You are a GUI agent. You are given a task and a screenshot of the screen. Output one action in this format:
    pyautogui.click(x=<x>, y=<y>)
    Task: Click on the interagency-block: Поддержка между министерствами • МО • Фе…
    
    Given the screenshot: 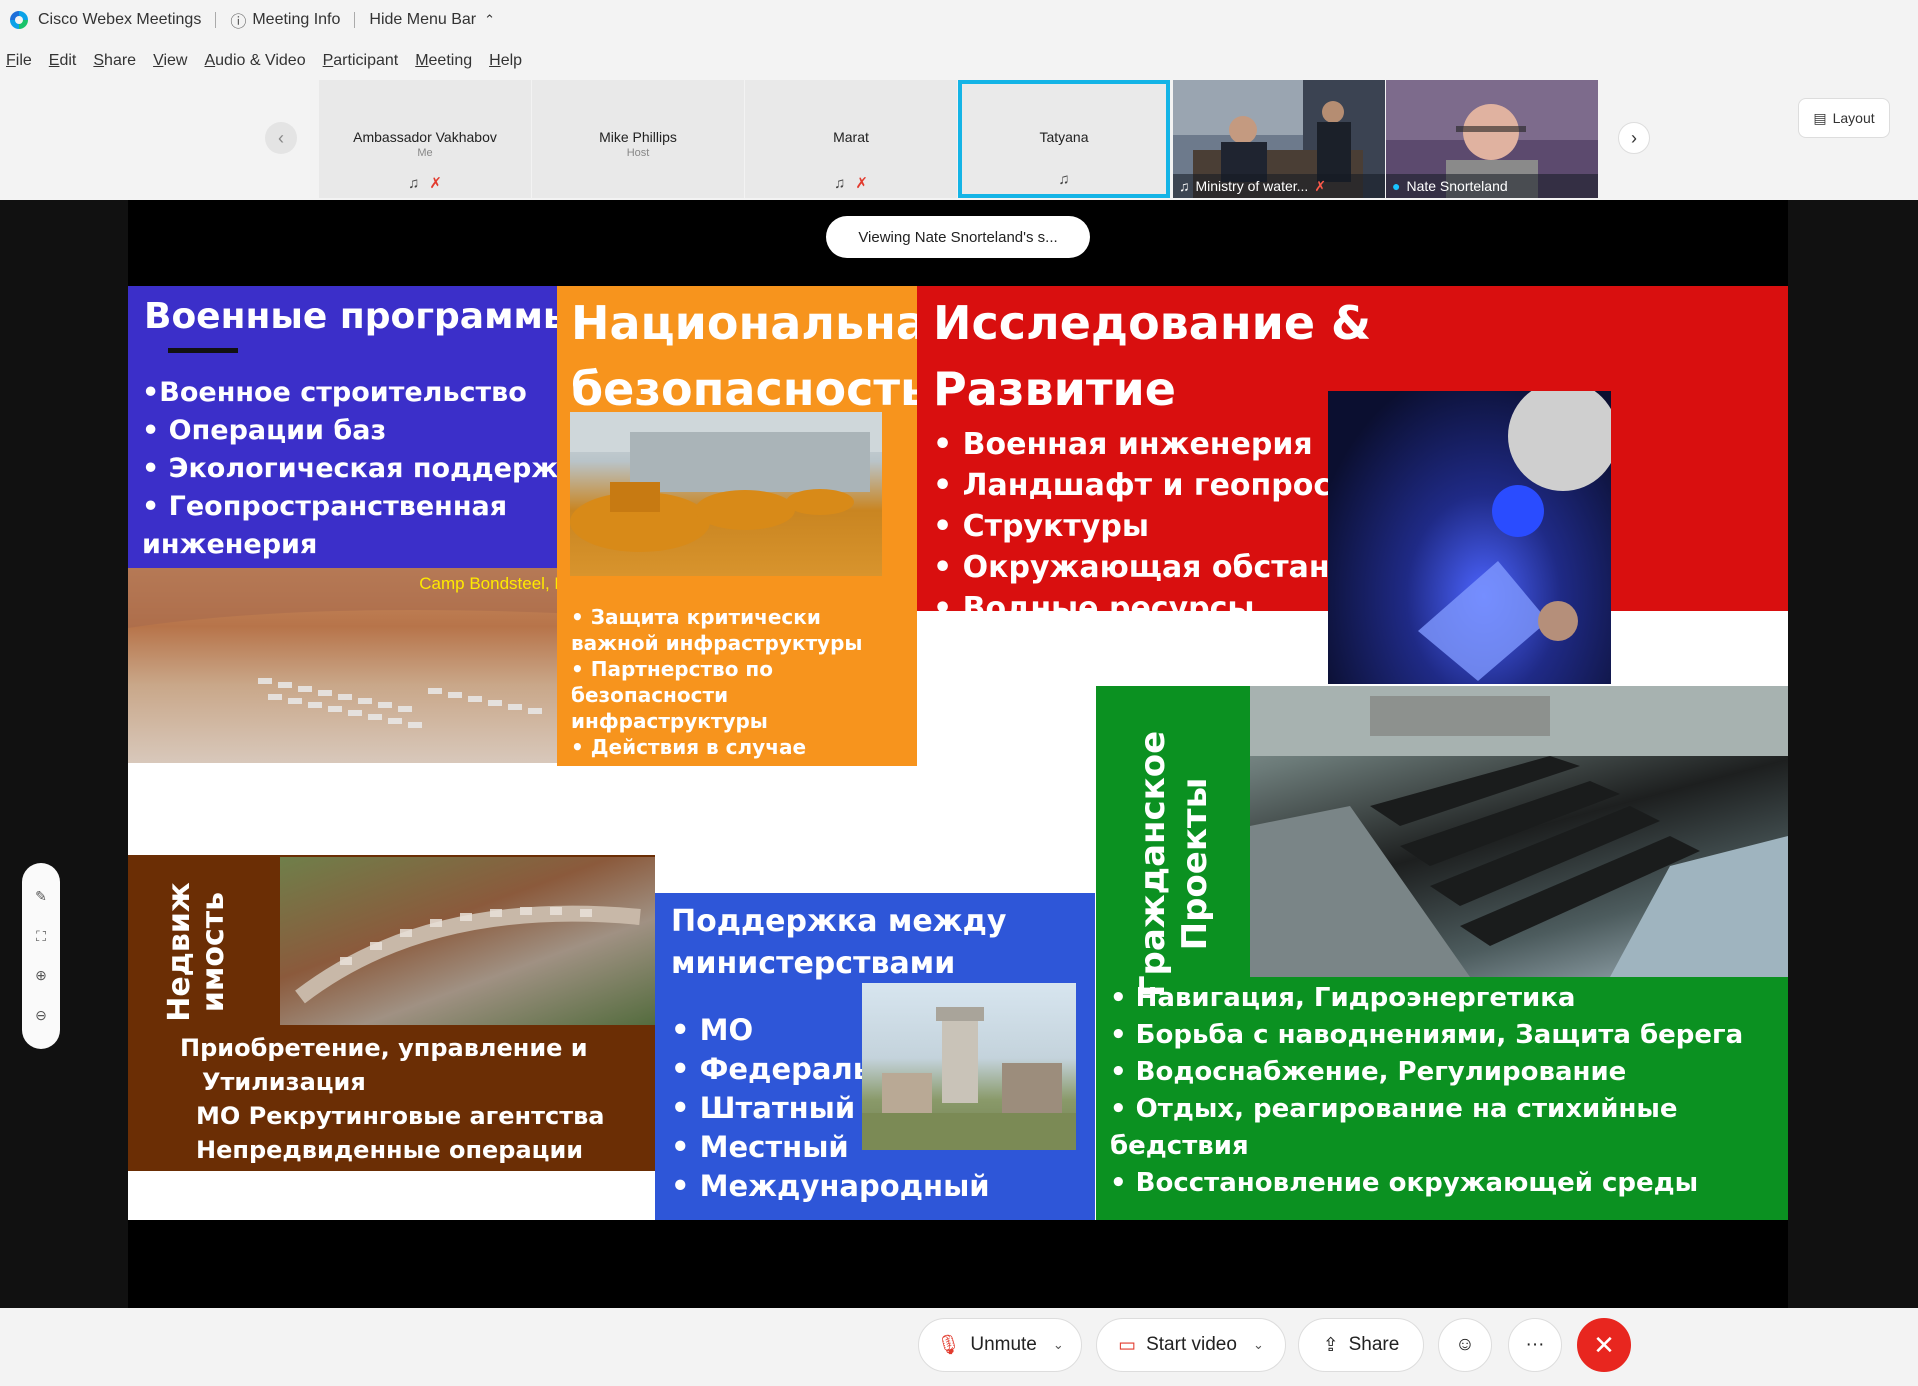 What is the action you would take?
    pyautogui.click(x=875, y=1056)
    